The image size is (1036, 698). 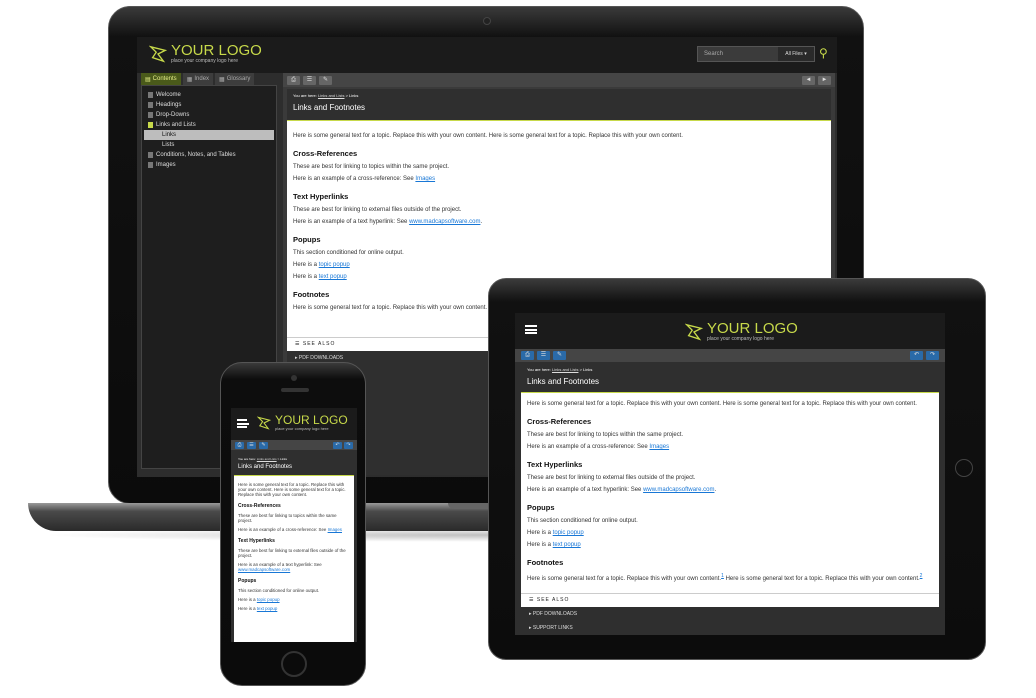 I want to click on search-filter-dropdown: All Files ▾, so click(x=796, y=54).